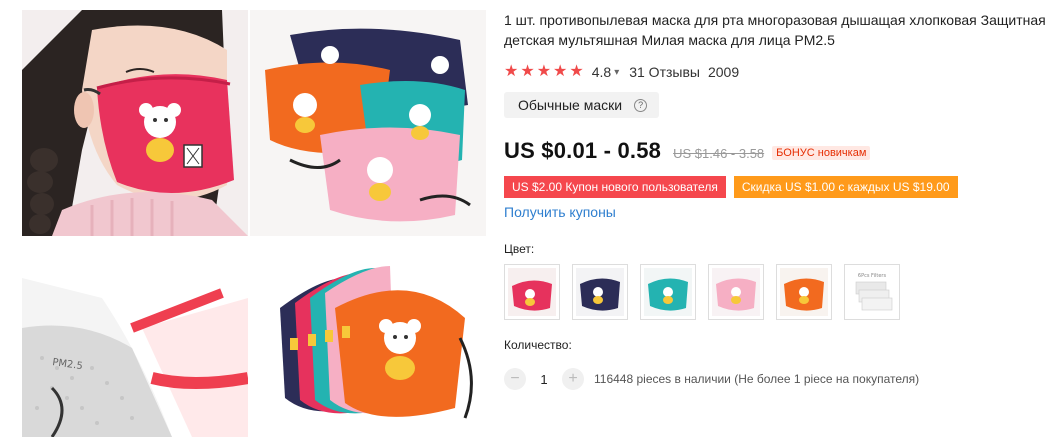  I want to click on color-label: Цвет:, so click(519, 249).